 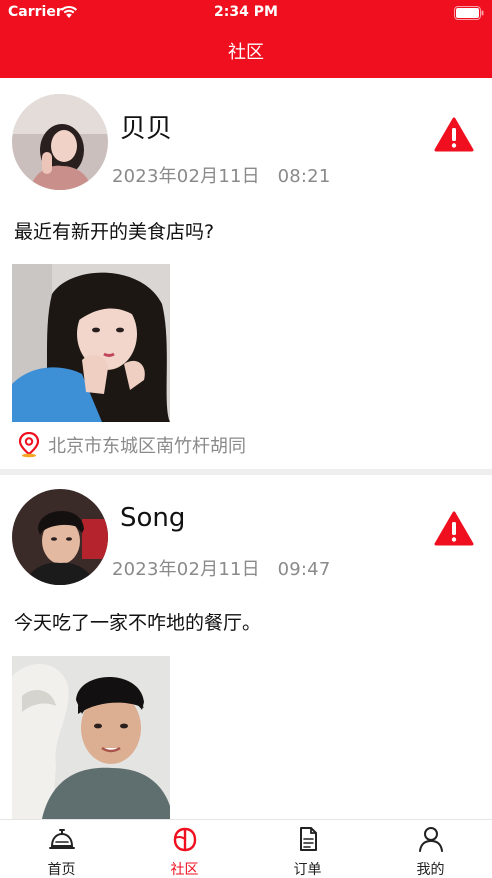 What do you see at coordinates (114, 232) in the screenshot?
I see `post-content: 最近有新开的美食店吗?` at bounding box center [114, 232].